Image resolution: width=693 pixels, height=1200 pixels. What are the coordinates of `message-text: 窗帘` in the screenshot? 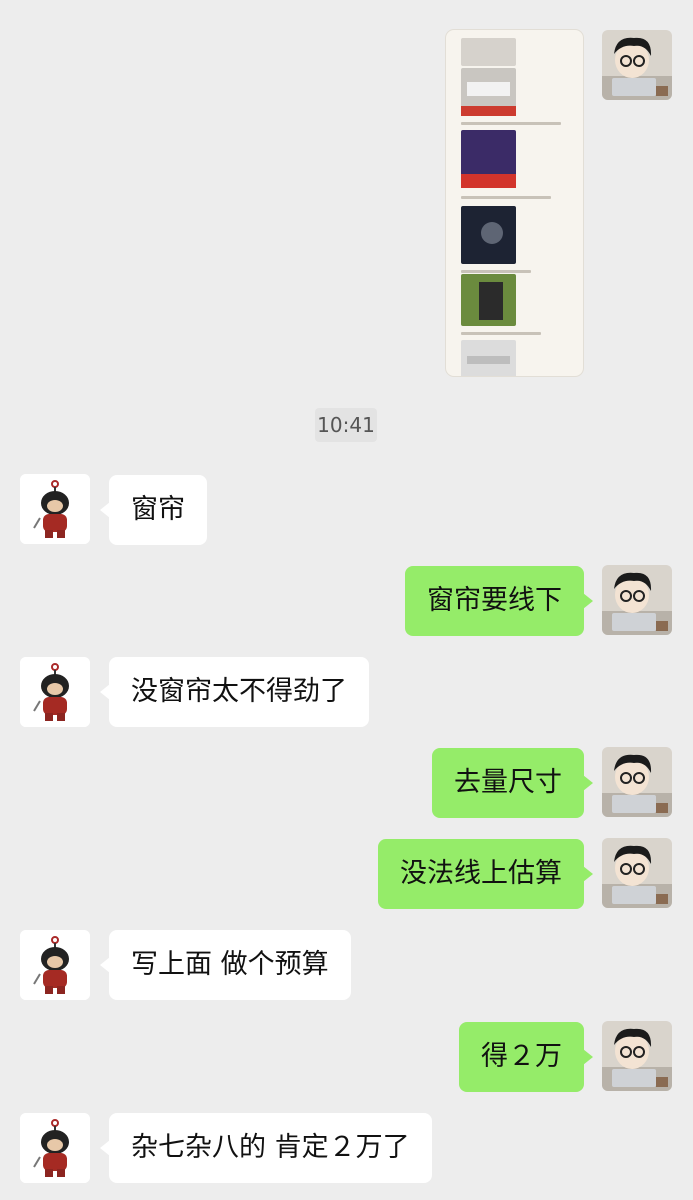 It's located at (158, 509).